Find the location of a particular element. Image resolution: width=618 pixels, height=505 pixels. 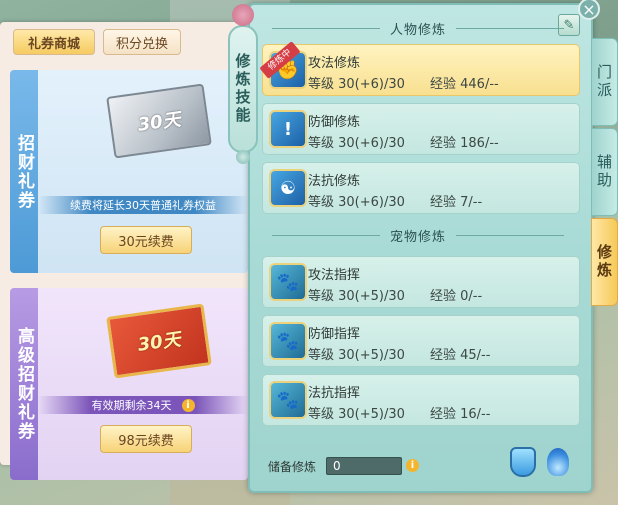

skill-name: 防御修炼 is located at coordinates (334, 122).